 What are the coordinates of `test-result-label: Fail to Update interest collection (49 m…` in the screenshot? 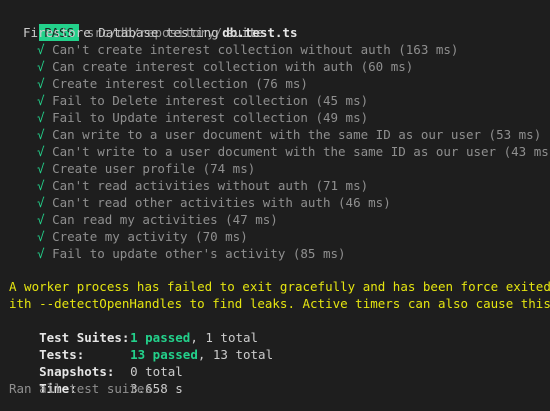 It's located at (210, 117).